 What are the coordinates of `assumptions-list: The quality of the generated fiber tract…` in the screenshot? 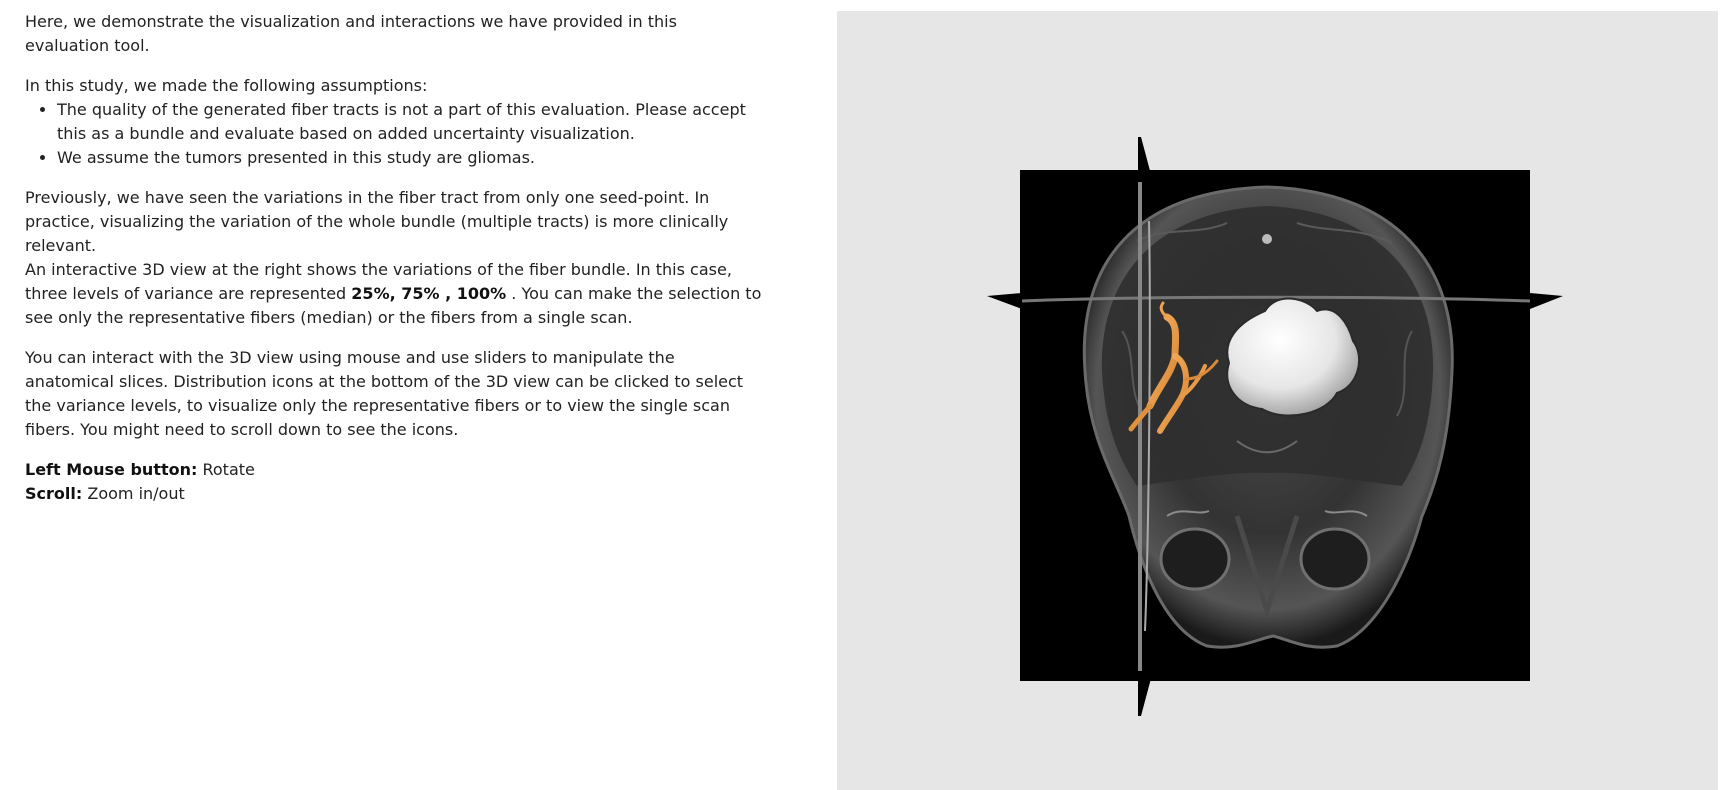 It's located at (395, 134).